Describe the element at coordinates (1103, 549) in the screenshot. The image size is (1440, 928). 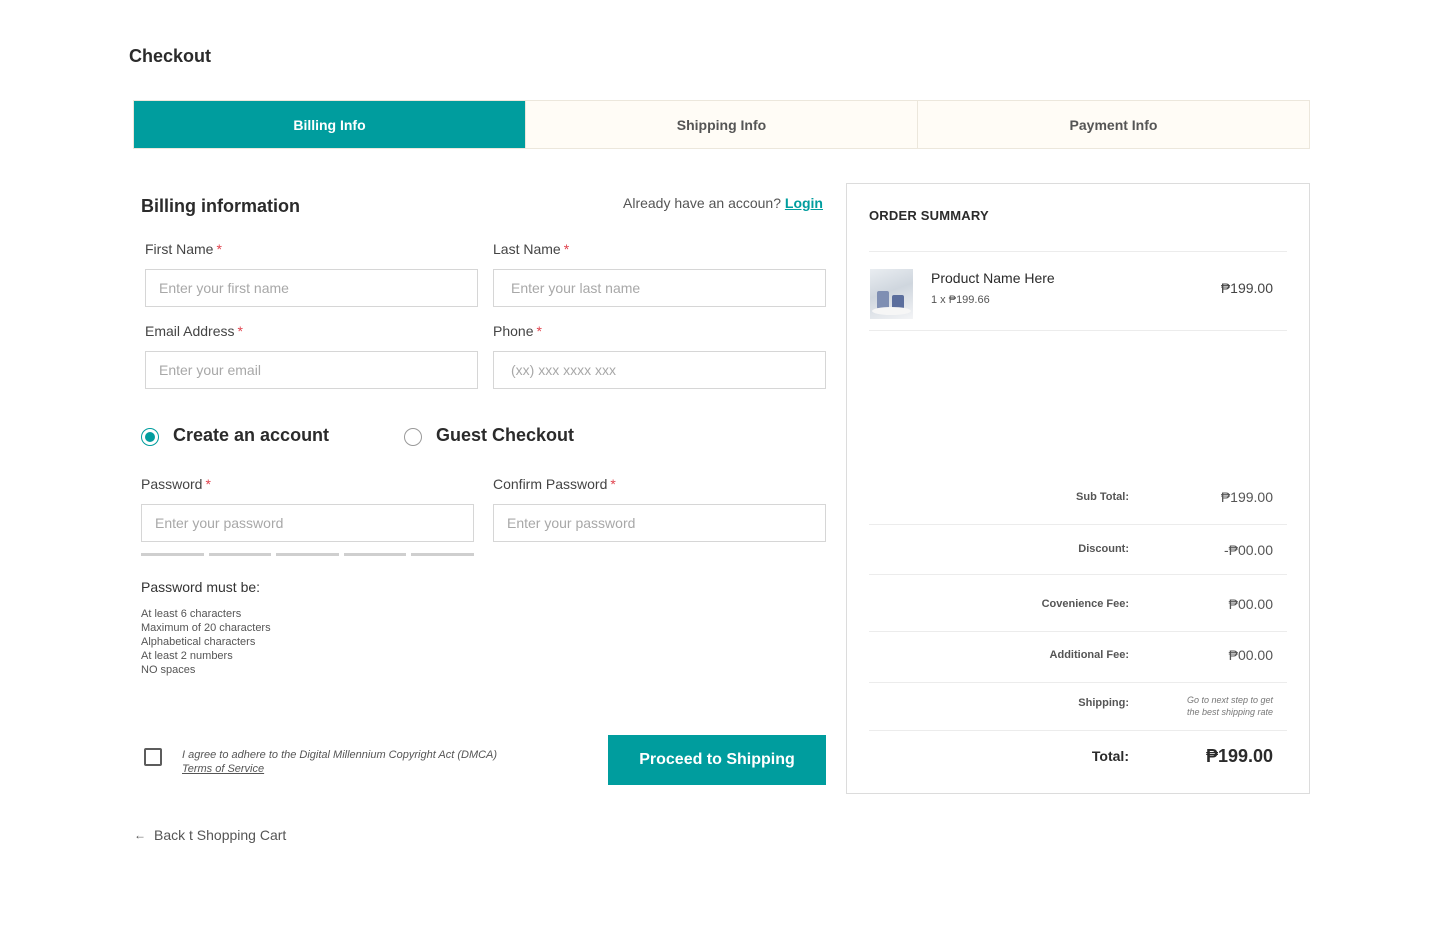
I see `discount-label: Discount:` at that location.